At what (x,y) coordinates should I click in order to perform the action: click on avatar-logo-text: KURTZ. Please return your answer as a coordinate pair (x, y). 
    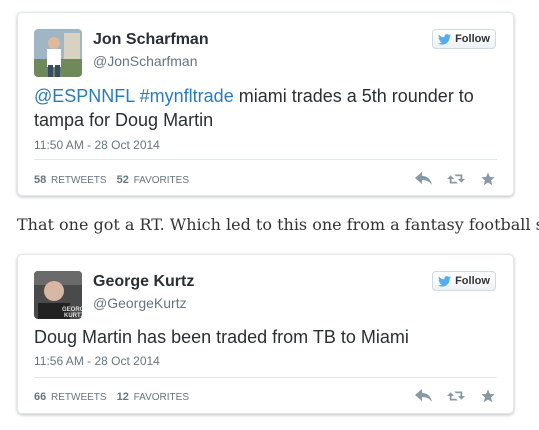
    Looking at the image, I should click on (73, 316).